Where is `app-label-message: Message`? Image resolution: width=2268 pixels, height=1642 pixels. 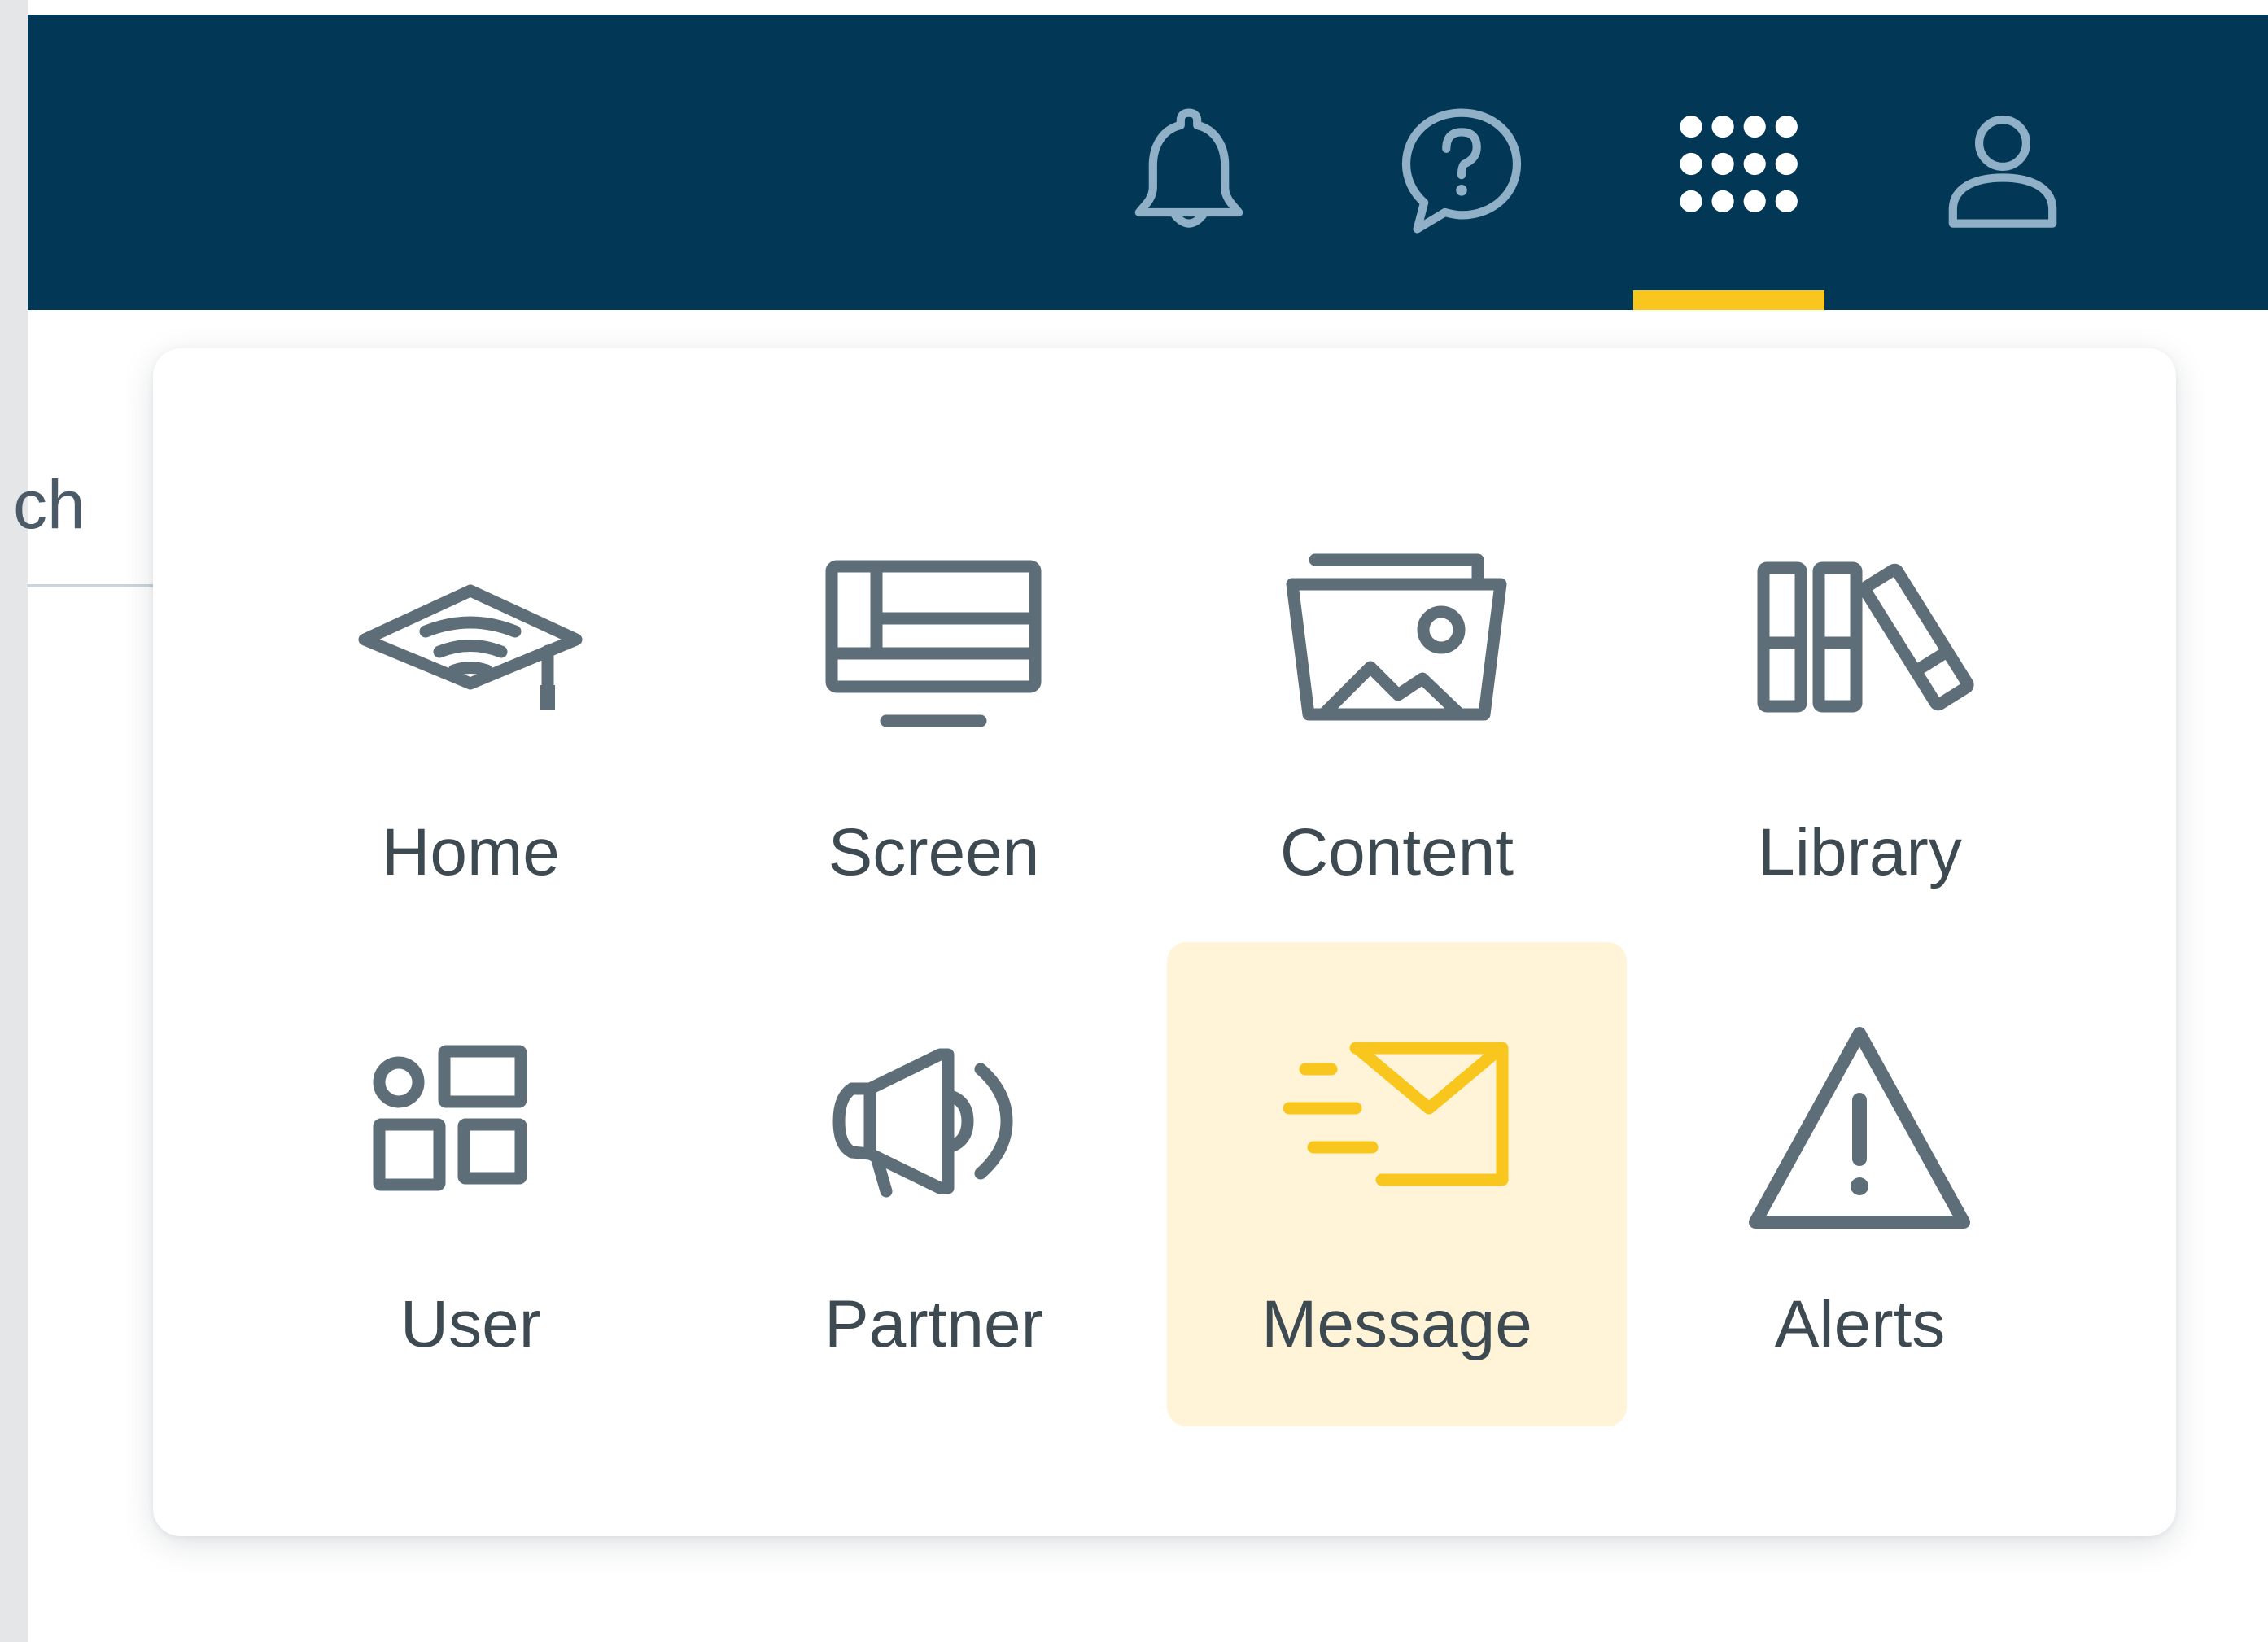 app-label-message: Message is located at coordinates (1396, 1324).